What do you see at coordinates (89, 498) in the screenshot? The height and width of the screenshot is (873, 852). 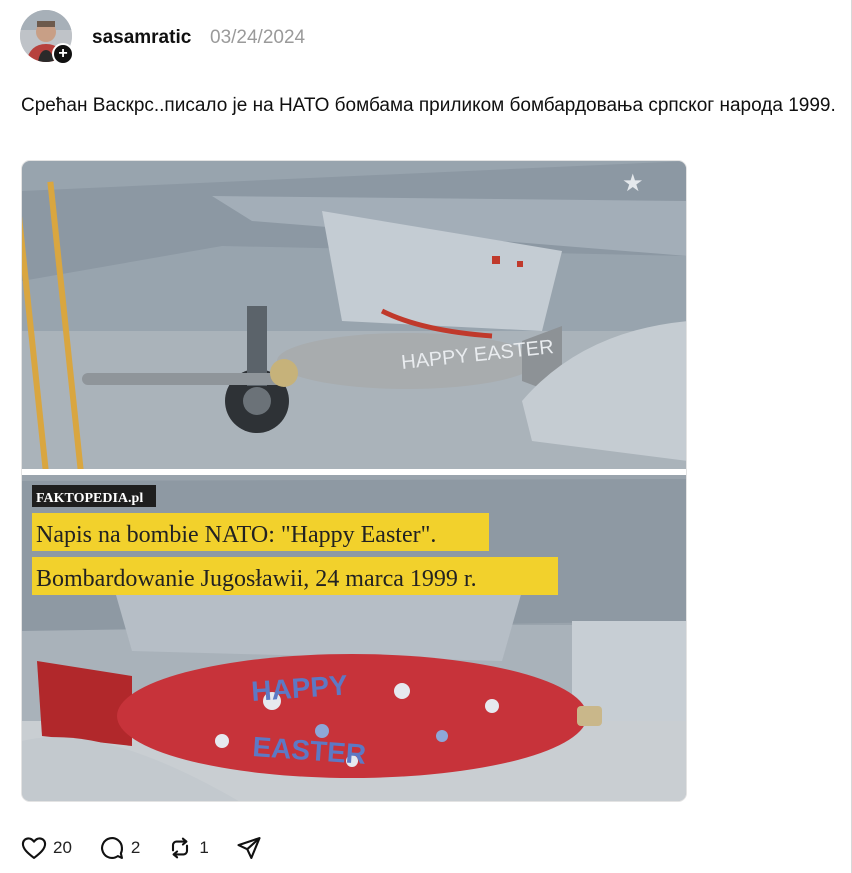 I see `watermark: FAKTOPEDIA.pl` at bounding box center [89, 498].